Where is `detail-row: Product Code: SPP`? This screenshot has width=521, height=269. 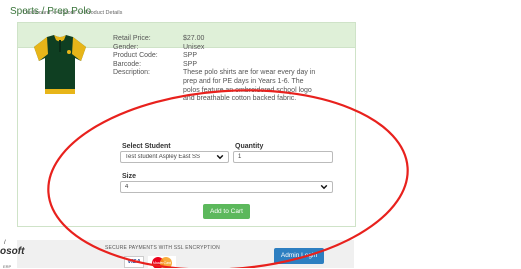
detail-row: Product Code: SPP is located at coordinates (215, 56).